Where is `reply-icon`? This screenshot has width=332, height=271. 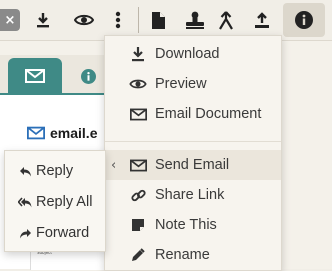
reply-icon is located at coordinates (25, 171).